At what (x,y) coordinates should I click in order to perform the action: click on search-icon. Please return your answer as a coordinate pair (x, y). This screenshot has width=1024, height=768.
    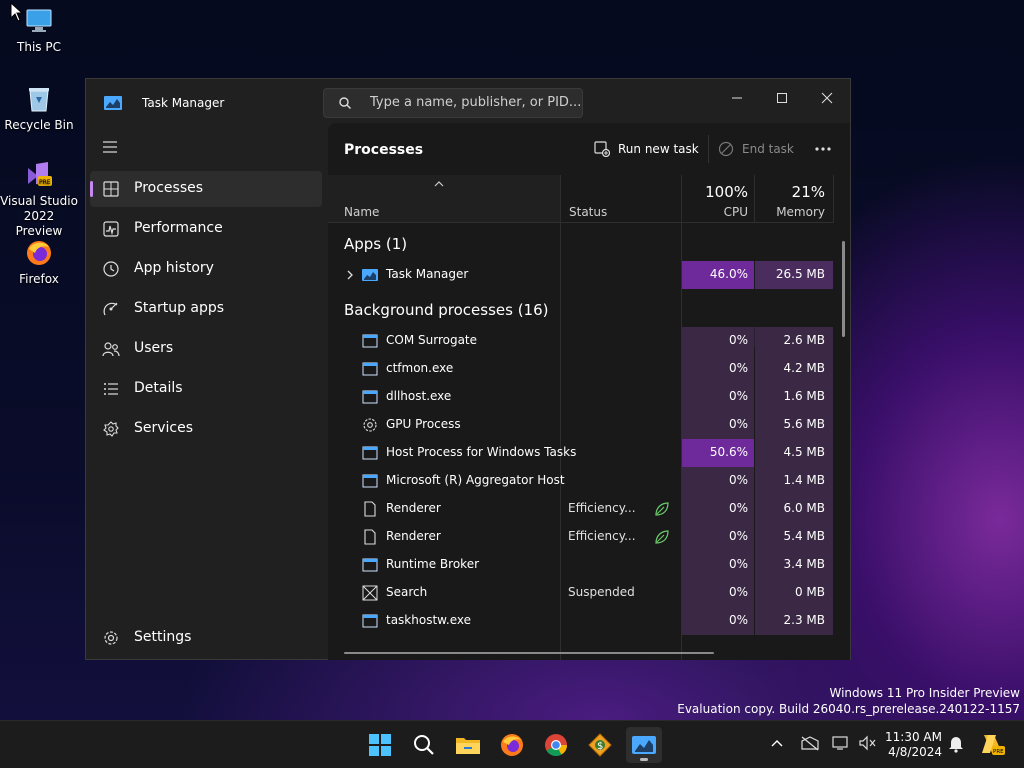
    Looking at the image, I should click on (345, 103).